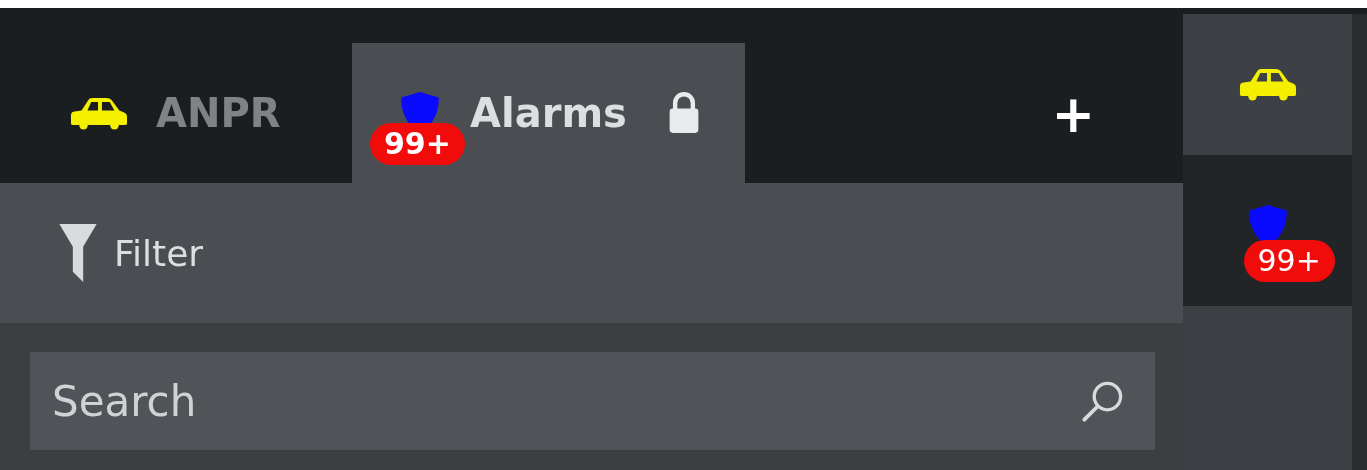 The image size is (1367, 470). Describe the element at coordinates (1267, 230) in the screenshot. I see `rail-button: 99+` at that location.